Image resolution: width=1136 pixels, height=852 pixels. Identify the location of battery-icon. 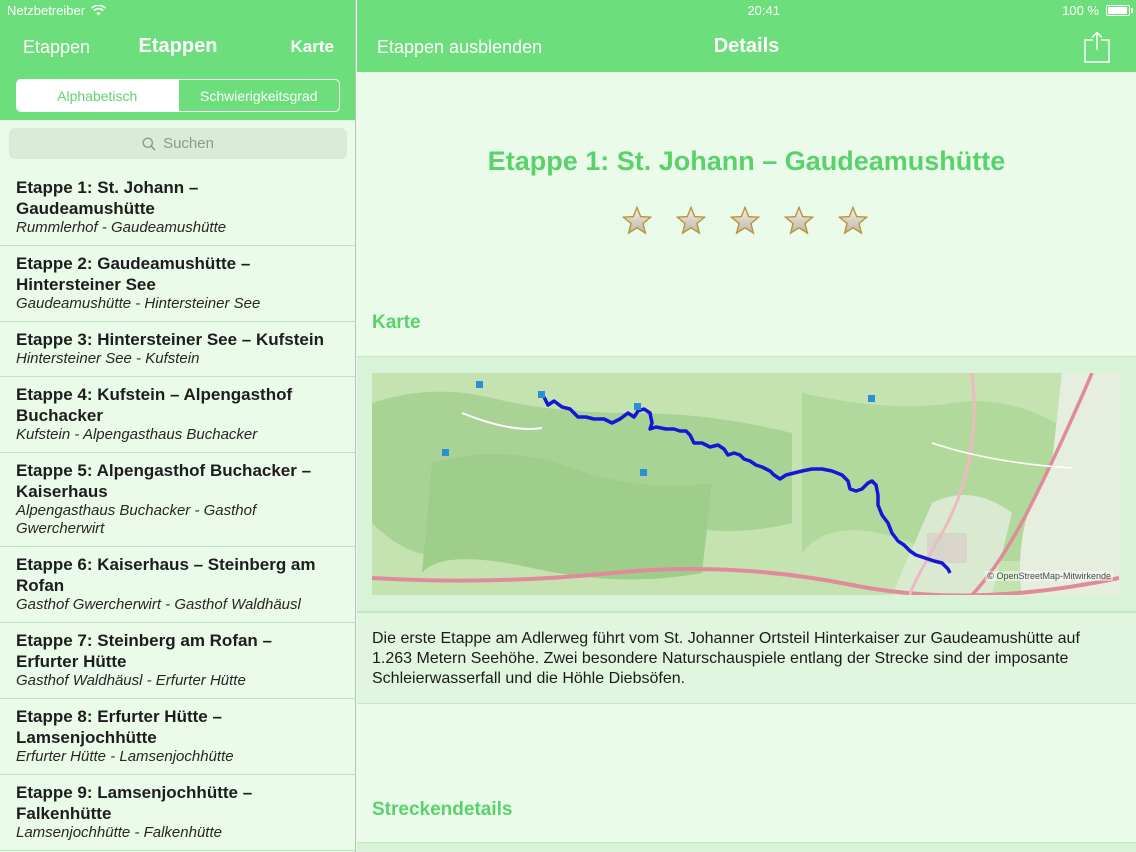
(1118, 10).